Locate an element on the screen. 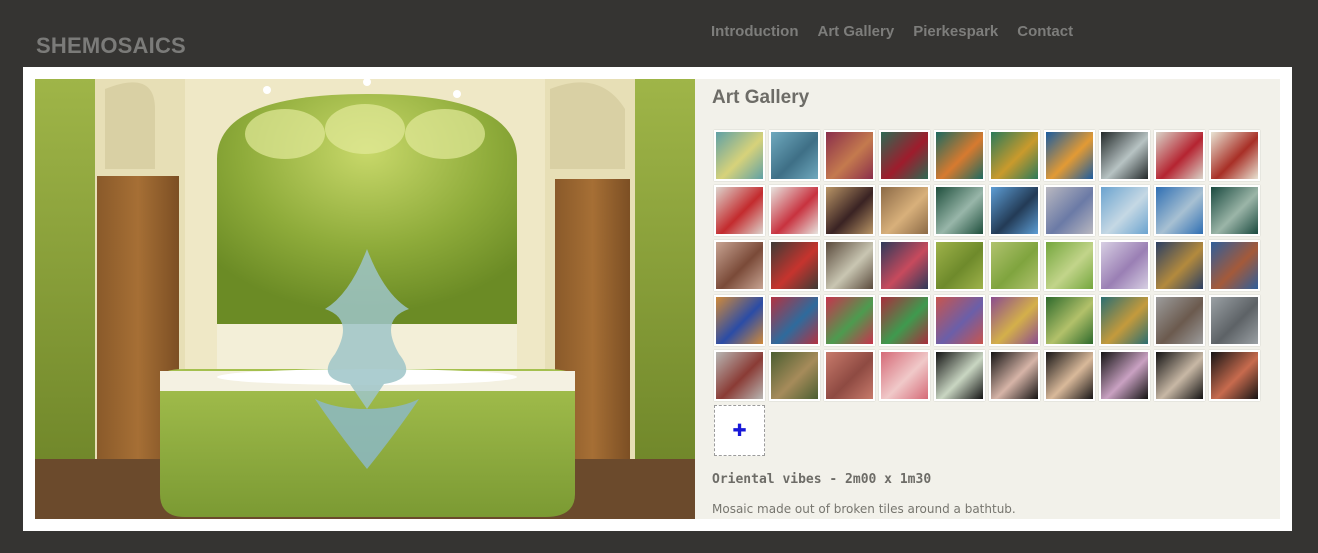  nav-art-gallery: Art Gallery is located at coordinates (855, 31).